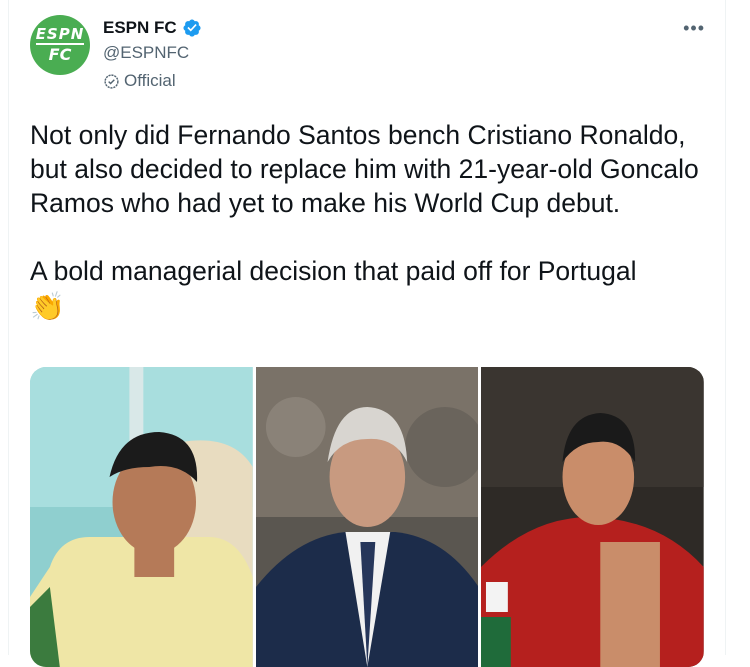 The height and width of the screenshot is (667, 750). What do you see at coordinates (694, 28) in the screenshot?
I see `more-options-icon: •••` at bounding box center [694, 28].